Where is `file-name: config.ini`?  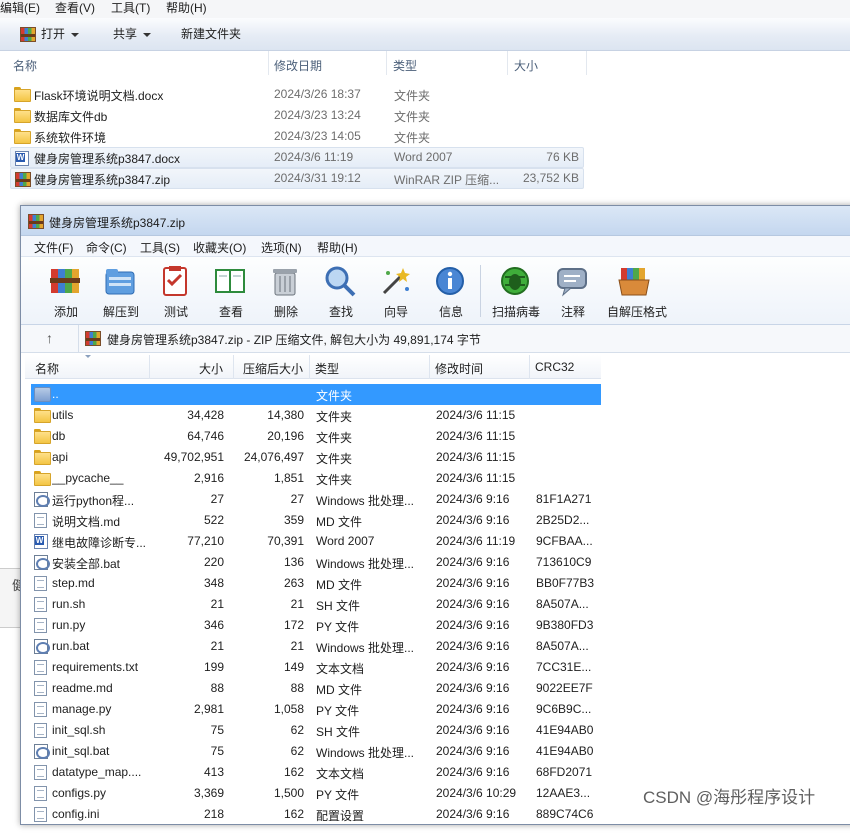 file-name: config.ini is located at coordinates (76, 814).